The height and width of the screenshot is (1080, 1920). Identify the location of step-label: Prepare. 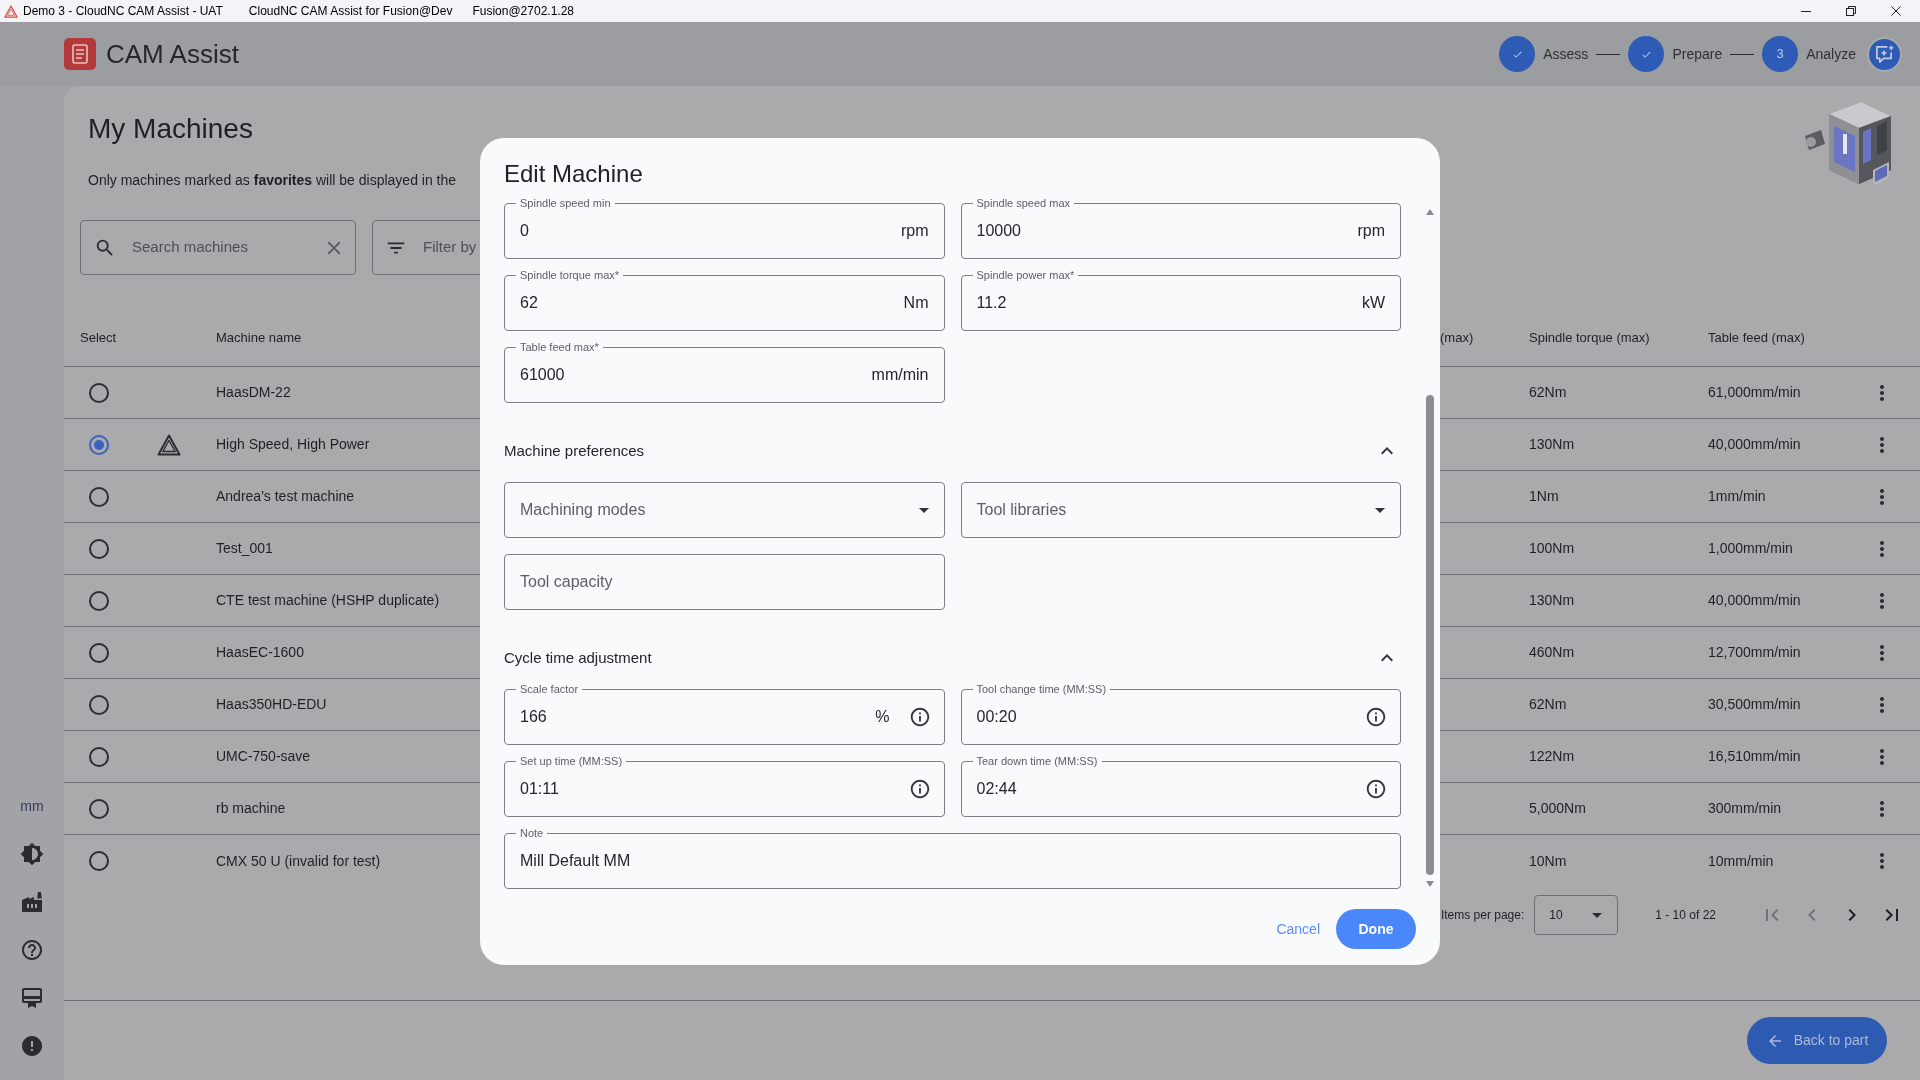
(1697, 54).